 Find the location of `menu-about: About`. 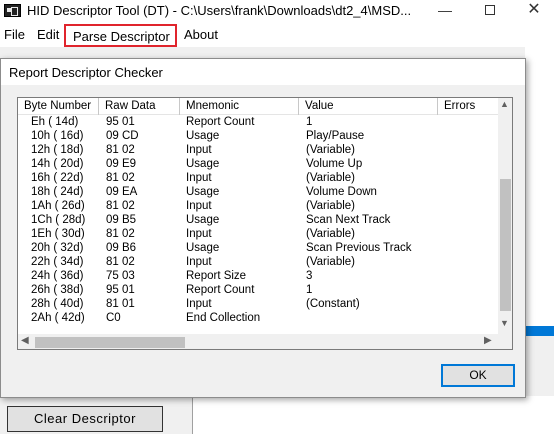

menu-about: About is located at coordinates (201, 34).